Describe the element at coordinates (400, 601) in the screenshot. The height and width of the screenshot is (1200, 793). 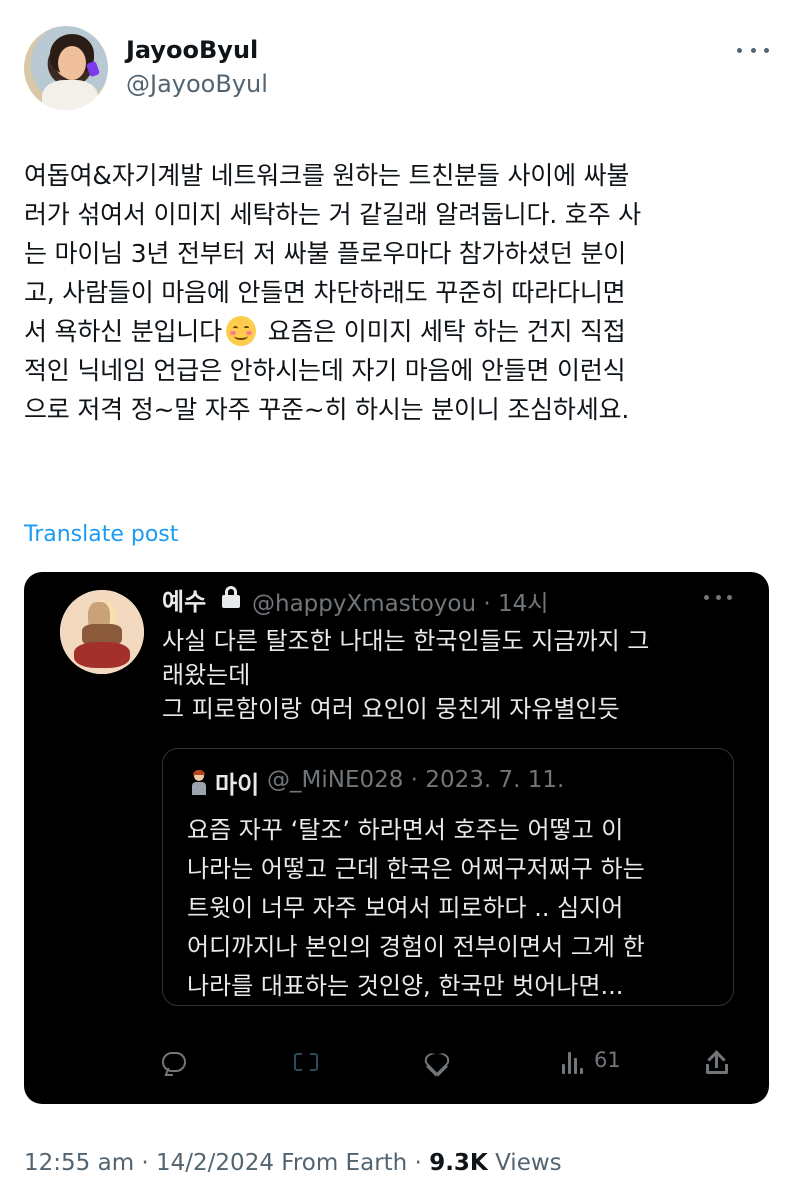
I see `quoted-author-handle-time: @happyXmastoyou · 14시` at that location.